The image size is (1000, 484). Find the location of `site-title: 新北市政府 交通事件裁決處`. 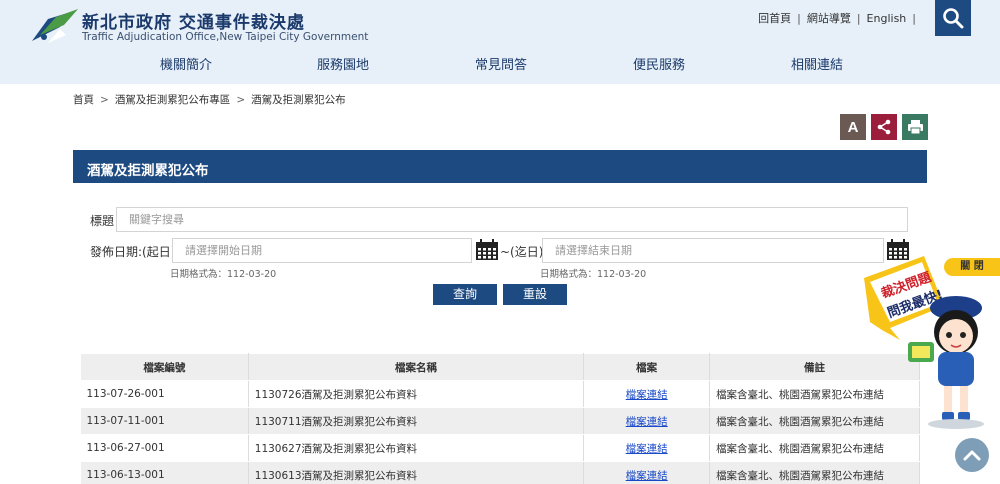

site-title: 新北市政府 交通事件裁決處 is located at coordinates (193, 20).